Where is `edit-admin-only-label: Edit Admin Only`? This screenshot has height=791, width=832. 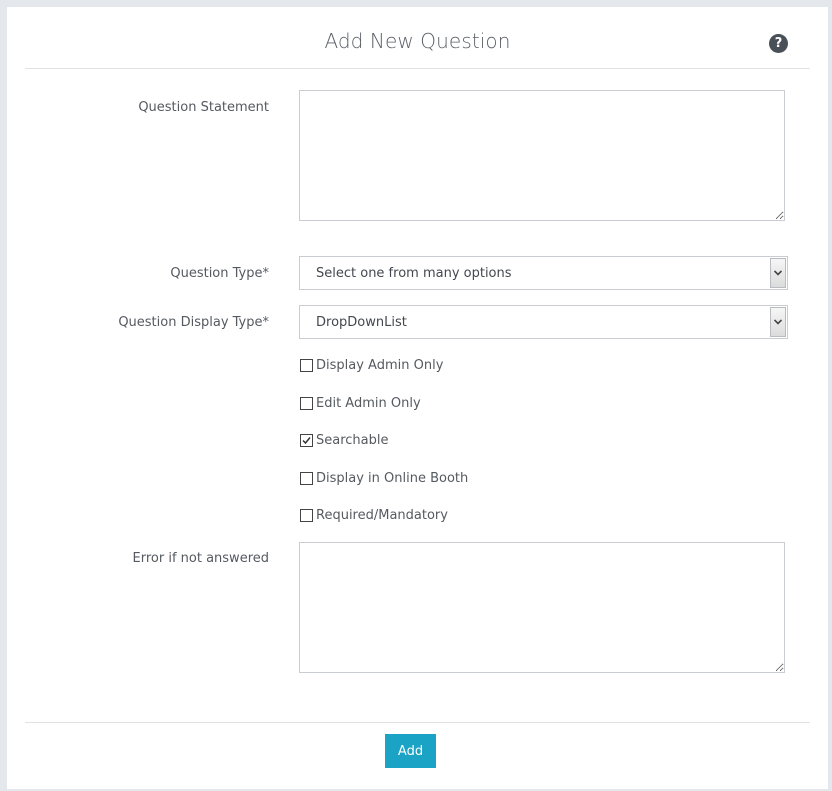 edit-admin-only-label: Edit Admin Only is located at coordinates (368, 403).